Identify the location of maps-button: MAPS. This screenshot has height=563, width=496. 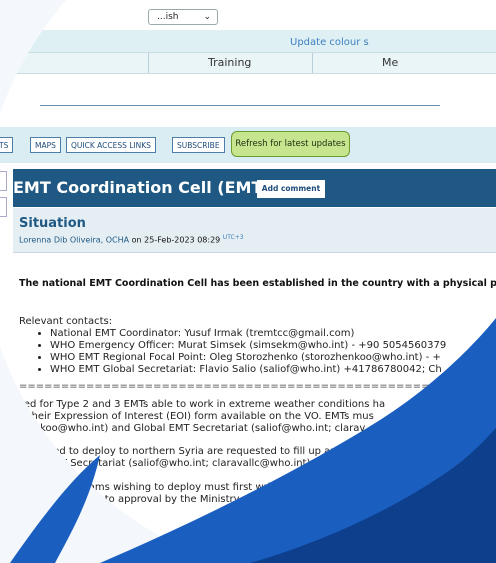
(45, 145).